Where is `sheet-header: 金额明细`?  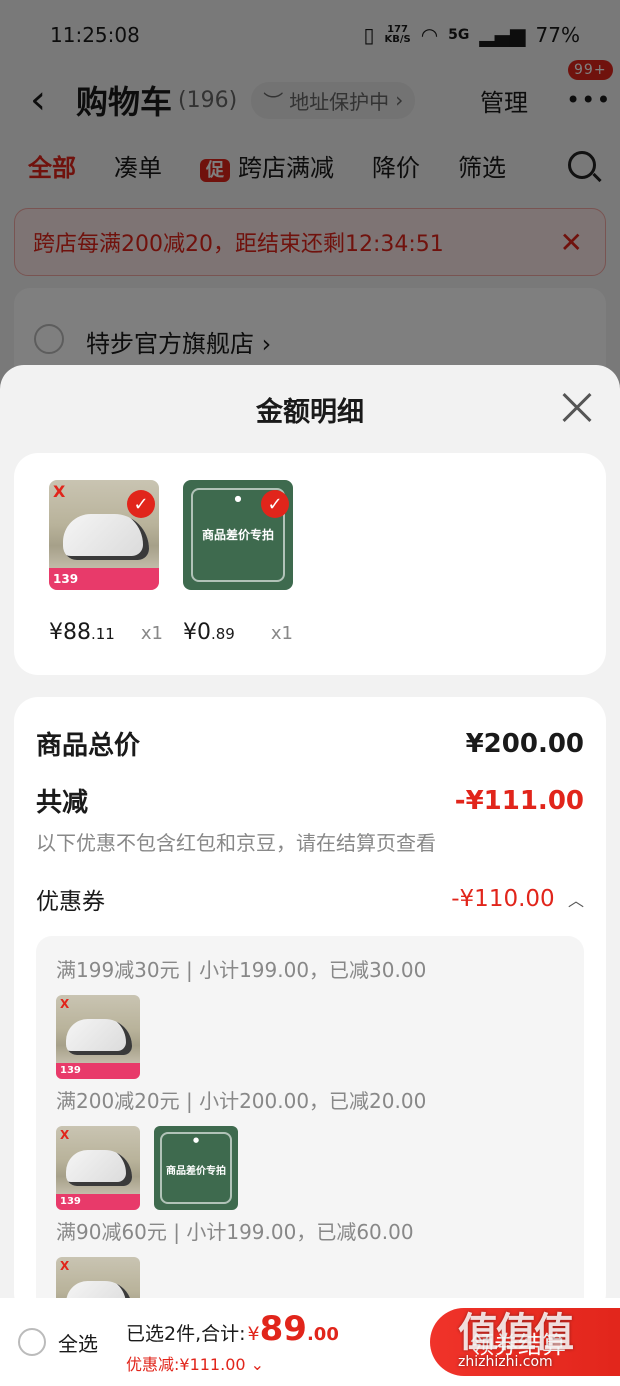 sheet-header: 金额明细 is located at coordinates (310, 409).